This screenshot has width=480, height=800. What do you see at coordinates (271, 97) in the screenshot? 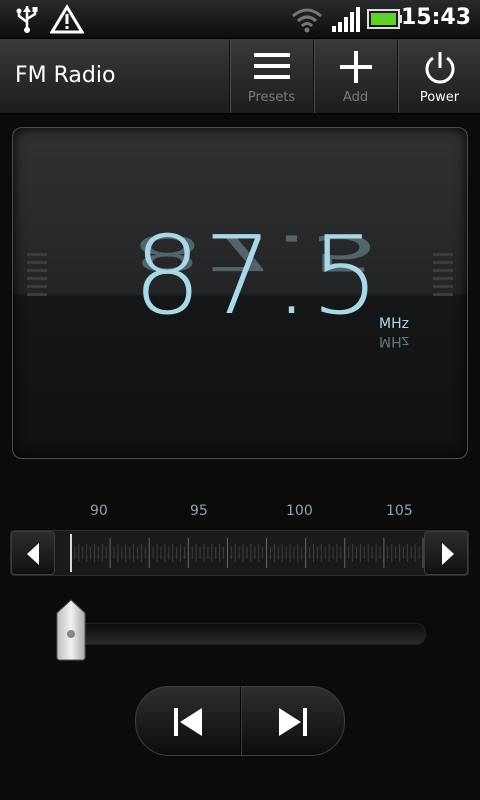
I see `presets-label: Presets` at bounding box center [271, 97].